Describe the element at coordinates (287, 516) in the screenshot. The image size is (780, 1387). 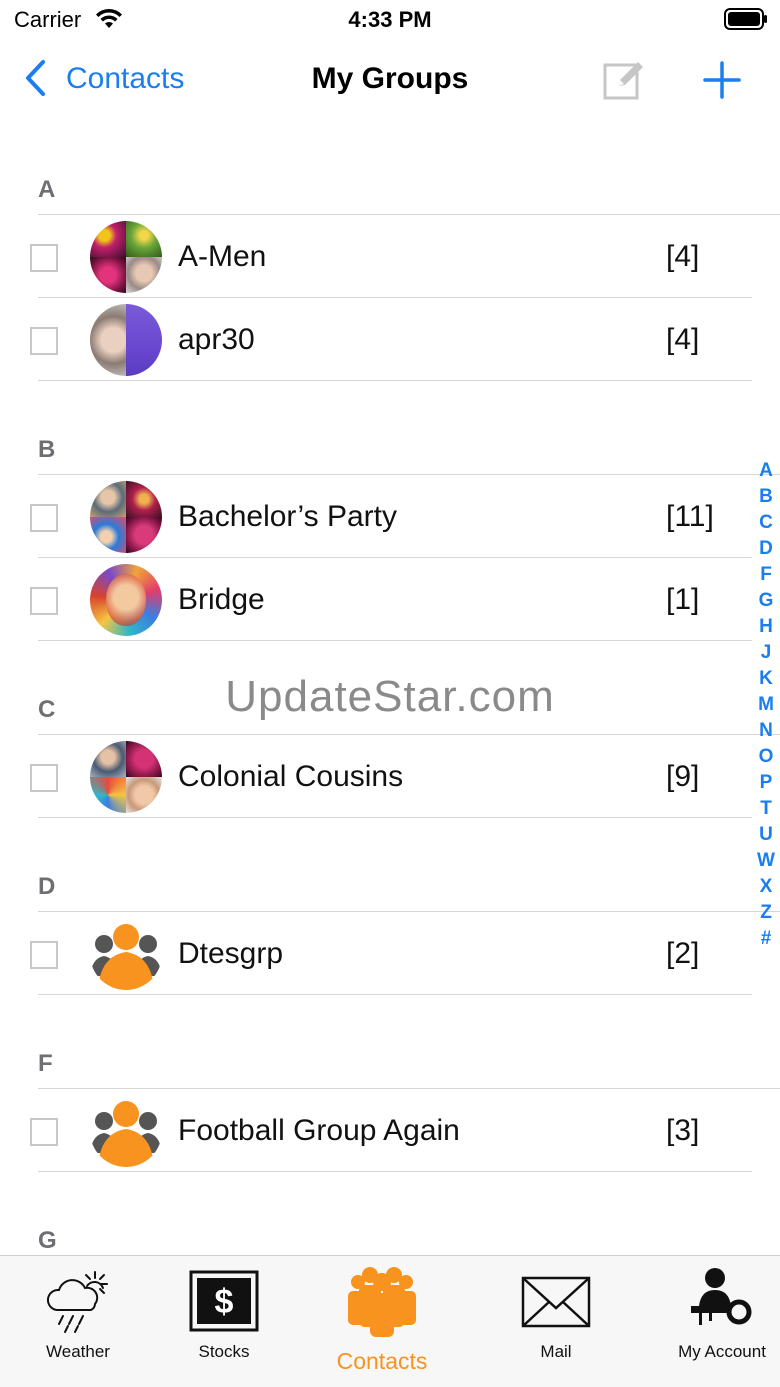
I see `group-name: Bachelor’s Party` at that location.